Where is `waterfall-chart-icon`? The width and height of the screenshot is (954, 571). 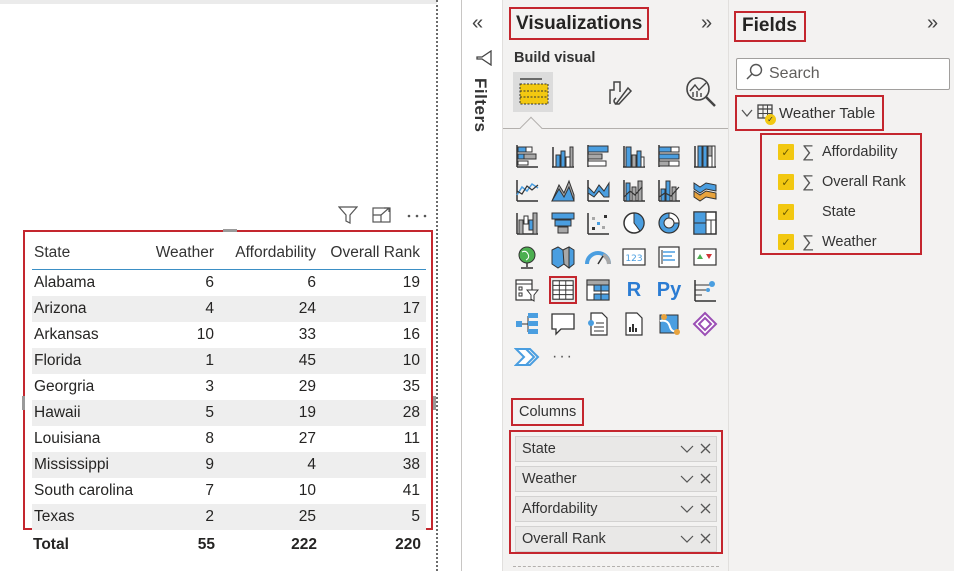
waterfall-chart-icon is located at coordinates (527, 223).